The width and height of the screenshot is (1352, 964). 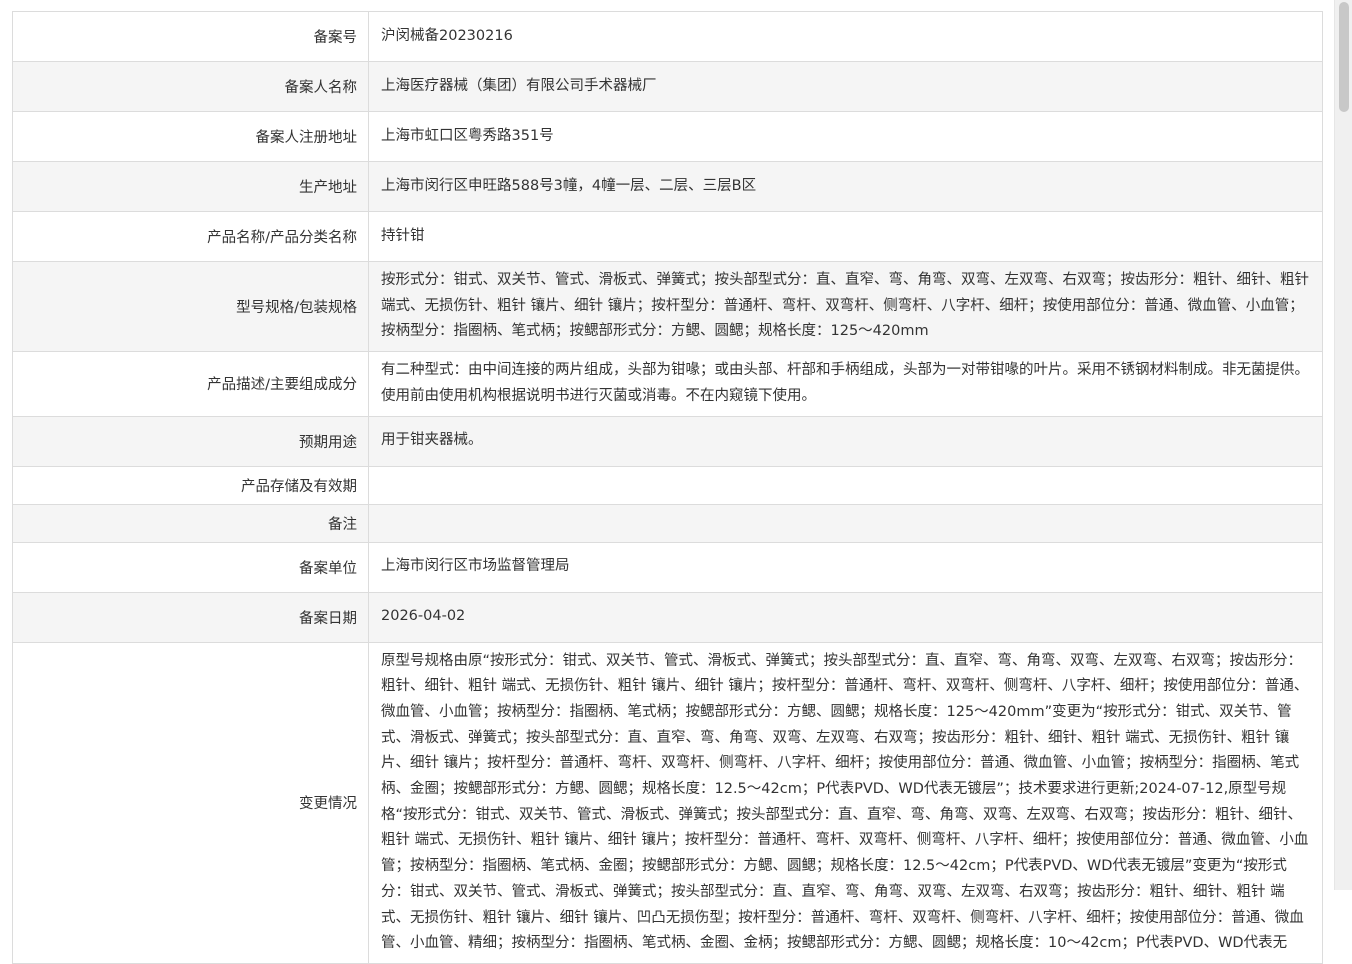 I want to click on row-label: 预期用途, so click(x=190, y=441).